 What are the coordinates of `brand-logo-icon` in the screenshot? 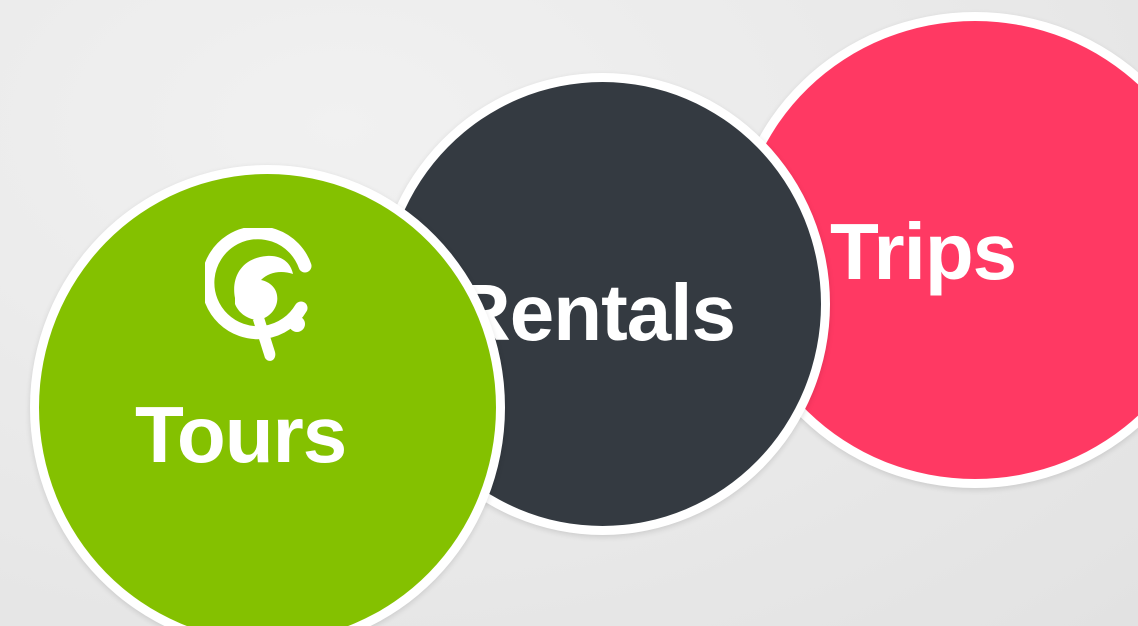 It's located at (258, 294).